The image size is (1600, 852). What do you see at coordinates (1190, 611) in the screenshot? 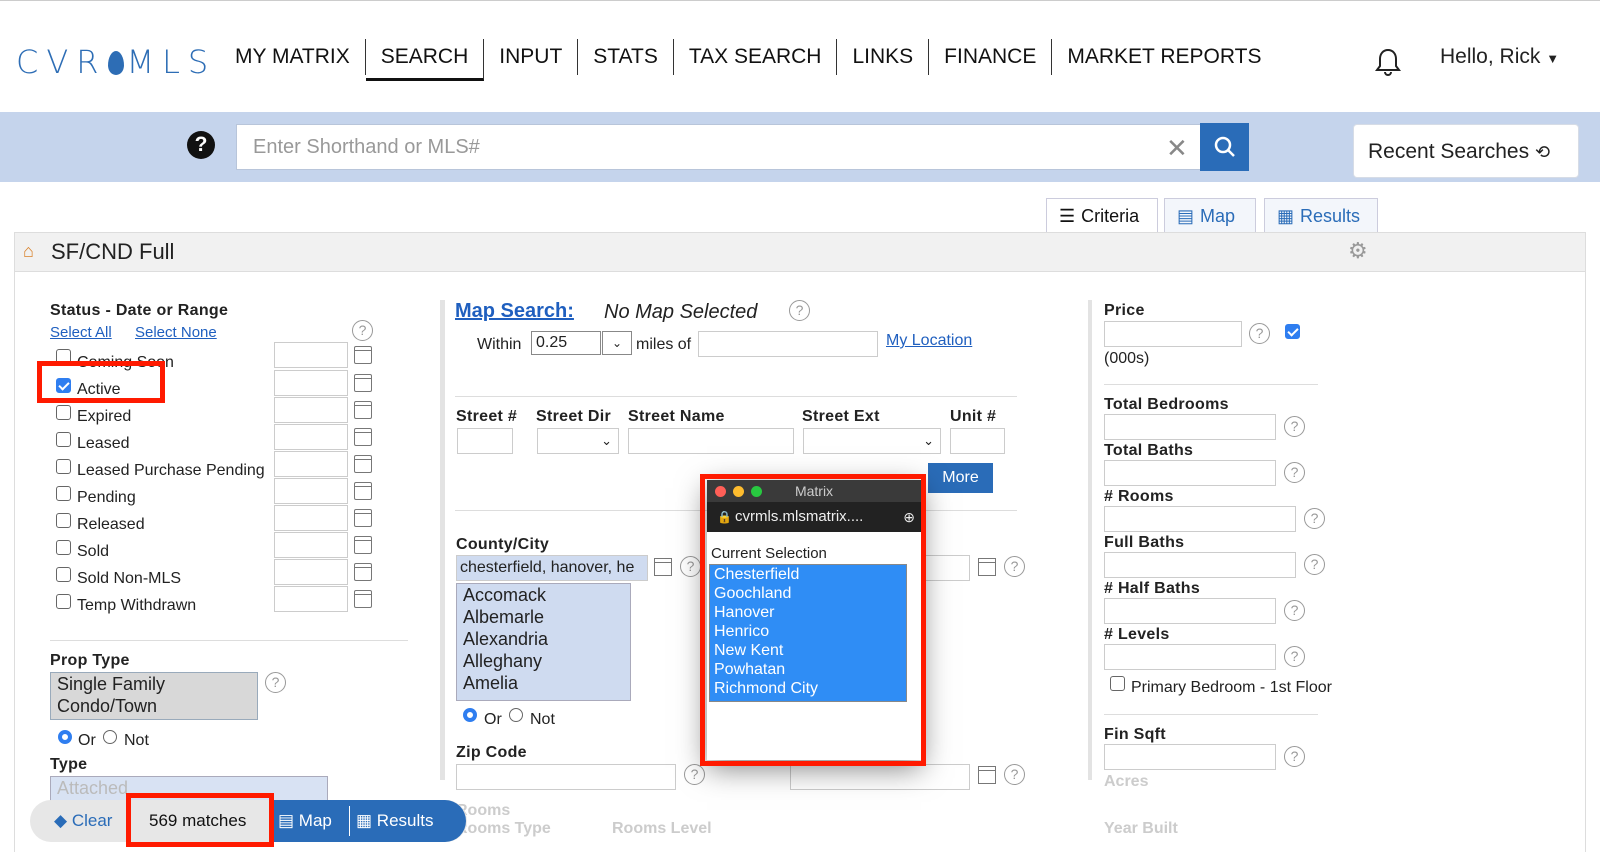
I see `half-baths-input` at bounding box center [1190, 611].